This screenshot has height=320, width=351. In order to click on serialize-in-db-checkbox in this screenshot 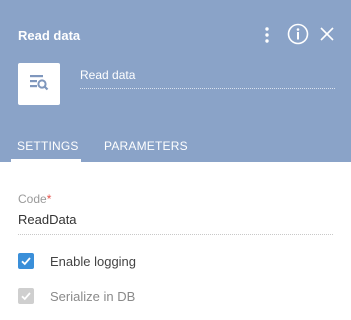, I will do `click(26, 296)`.